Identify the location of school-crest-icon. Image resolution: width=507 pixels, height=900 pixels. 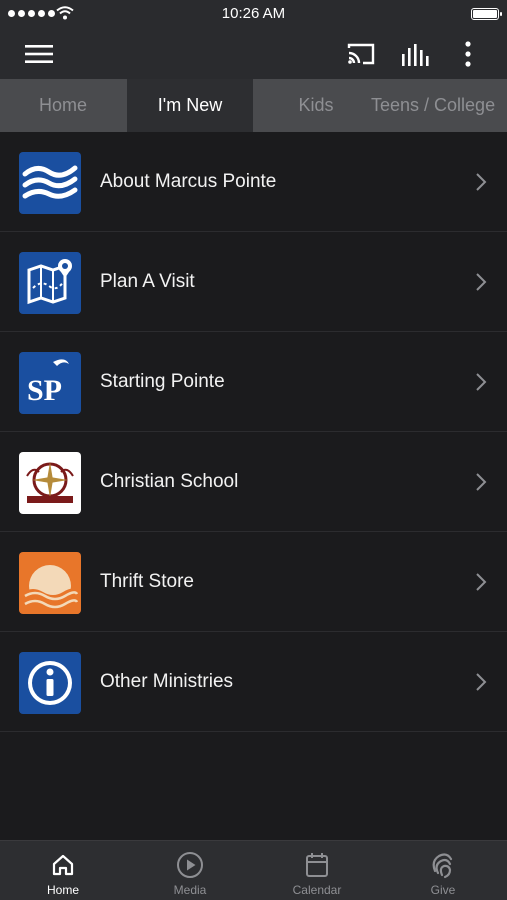
(50, 483).